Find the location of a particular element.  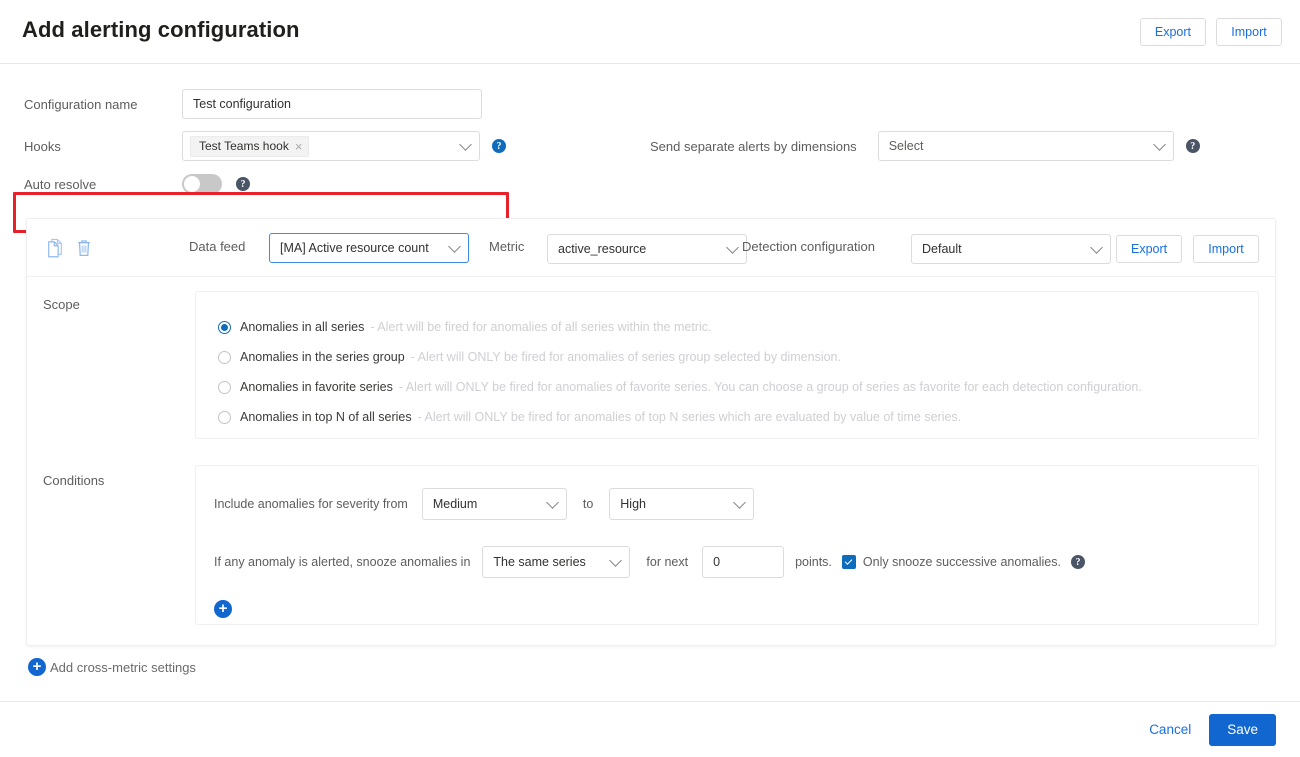

detection-export-button: Export is located at coordinates (1149, 249).